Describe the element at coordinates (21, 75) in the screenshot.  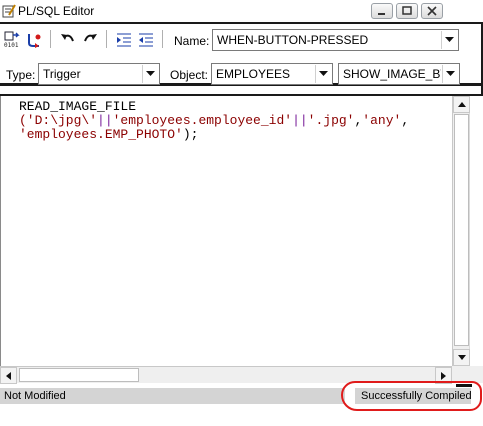
I see `type-label: Type:` at that location.